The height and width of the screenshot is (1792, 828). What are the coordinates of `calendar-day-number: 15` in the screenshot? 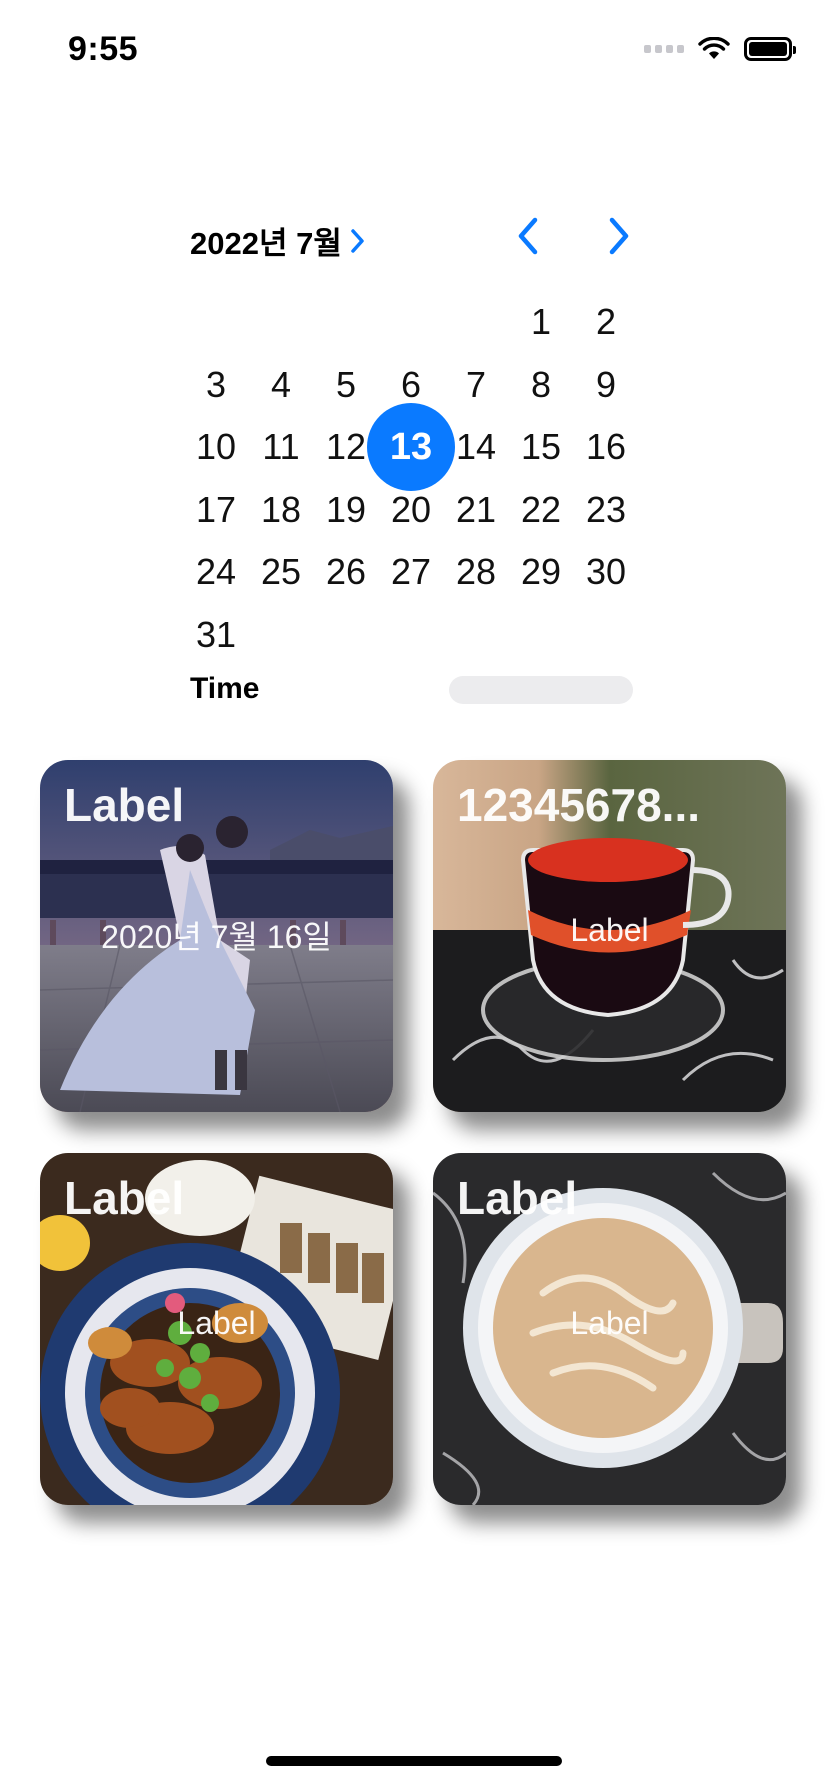 It's located at (541, 446).